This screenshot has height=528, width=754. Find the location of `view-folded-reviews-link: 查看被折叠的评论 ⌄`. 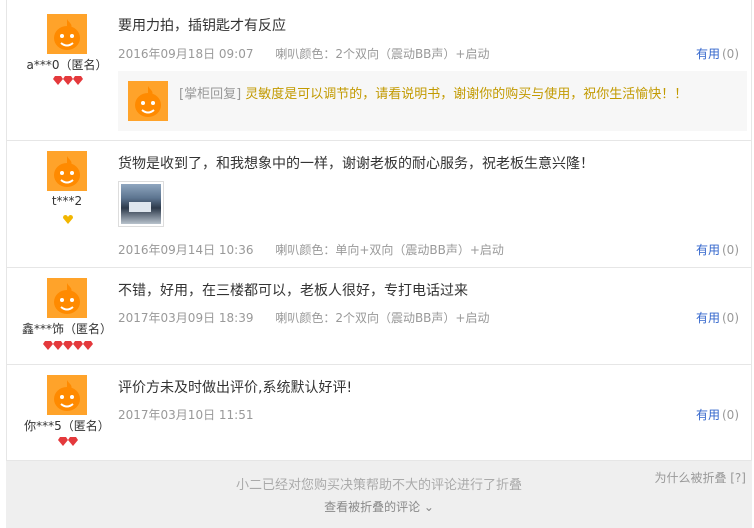

view-folded-reviews-link: 查看被折叠的评论 ⌄ is located at coordinates (379, 506).